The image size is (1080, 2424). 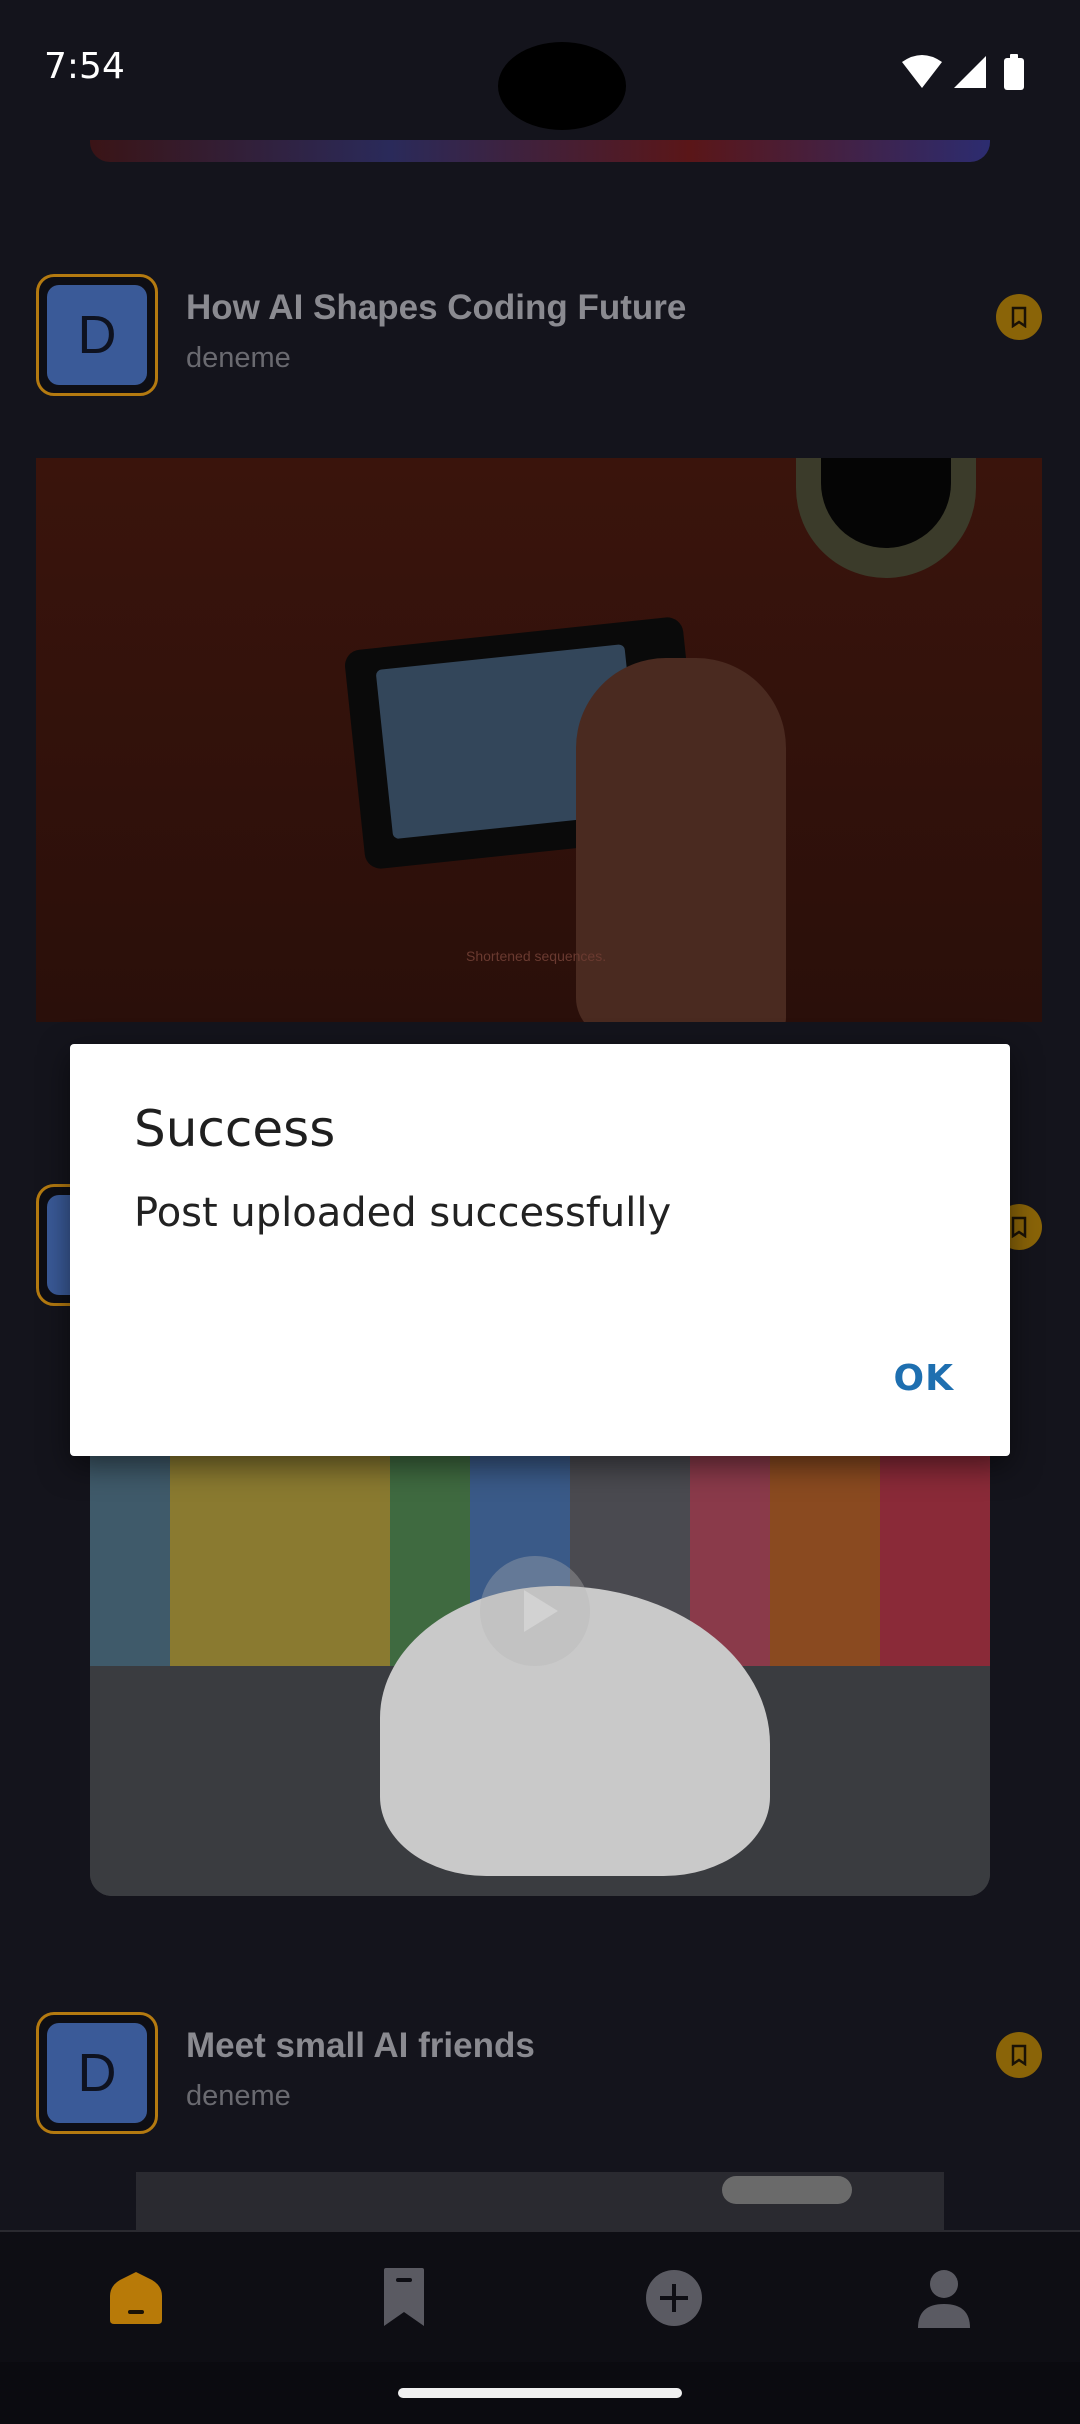 What do you see at coordinates (360, 2046) in the screenshot?
I see `post-title: Meet small AI friends` at bounding box center [360, 2046].